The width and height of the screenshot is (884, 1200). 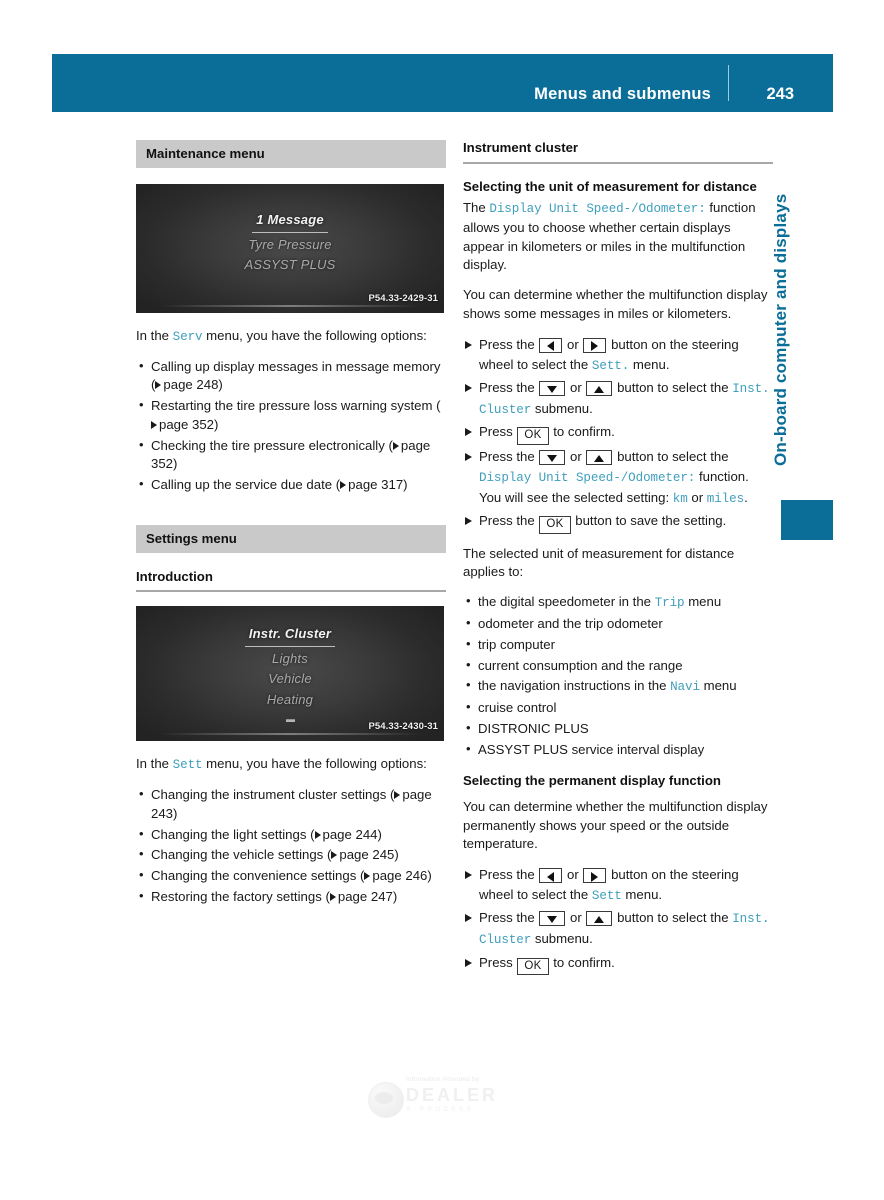 I want to click on list-item: trip computer, so click(x=618, y=645).